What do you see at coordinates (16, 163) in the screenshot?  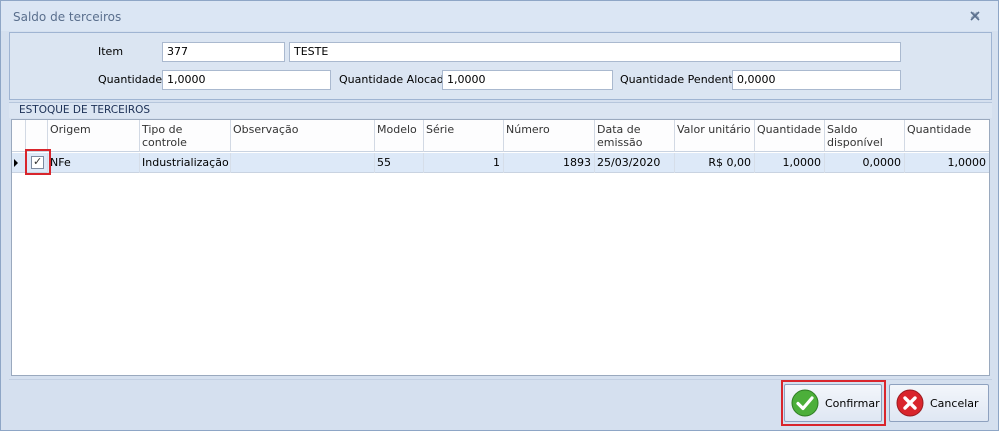 I see `row-indicator-icon` at bounding box center [16, 163].